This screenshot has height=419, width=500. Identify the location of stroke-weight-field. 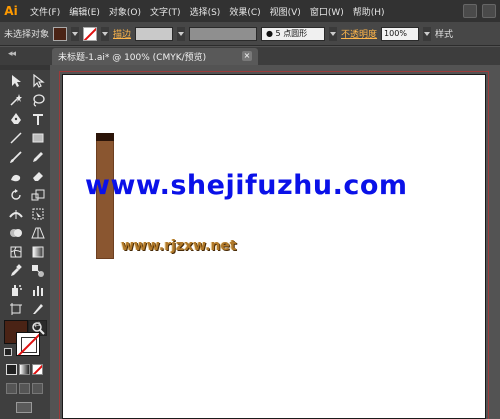
(154, 33).